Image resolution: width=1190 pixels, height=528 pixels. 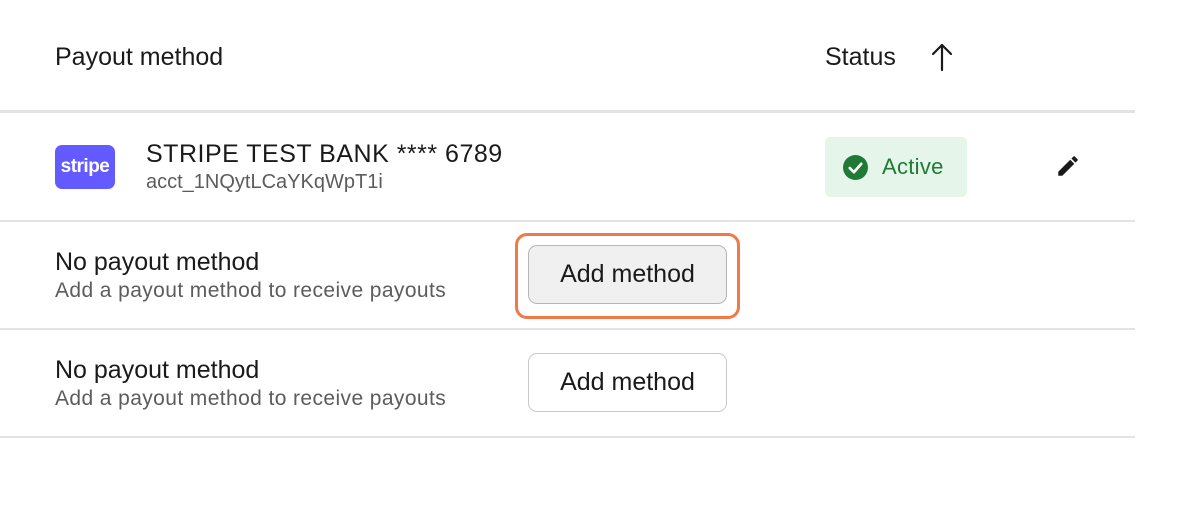 I want to click on status-text: Active, so click(x=913, y=166).